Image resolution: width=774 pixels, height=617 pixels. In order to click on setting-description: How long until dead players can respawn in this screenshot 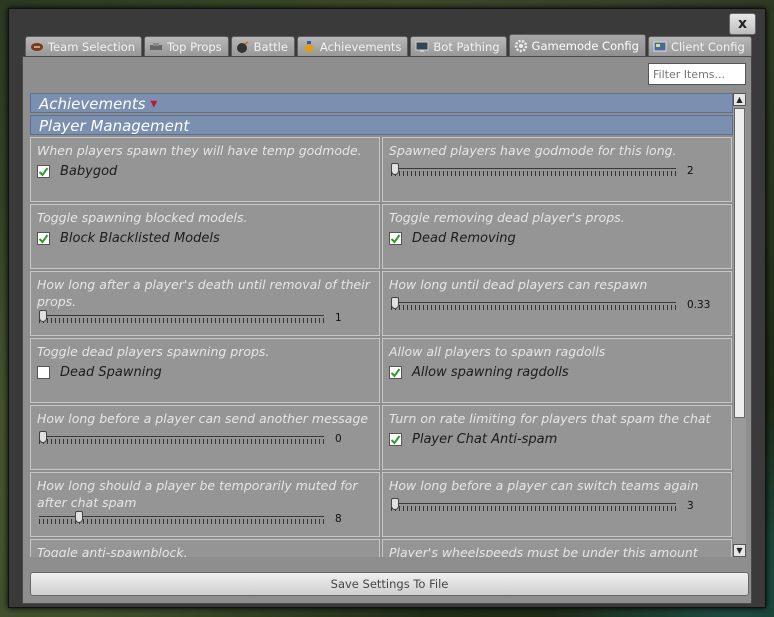, I will do `click(518, 284)`.